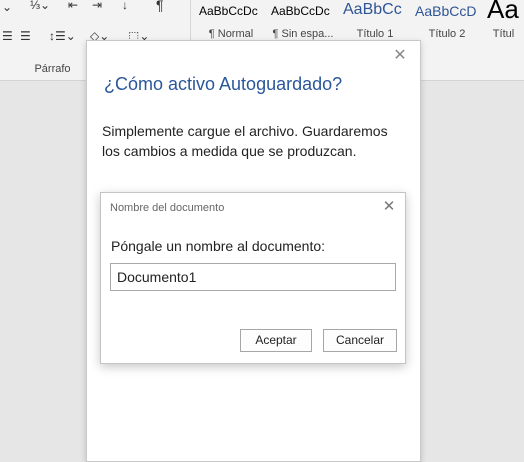  What do you see at coordinates (125, 6) in the screenshot?
I see `sort-icon: ↓` at bounding box center [125, 6].